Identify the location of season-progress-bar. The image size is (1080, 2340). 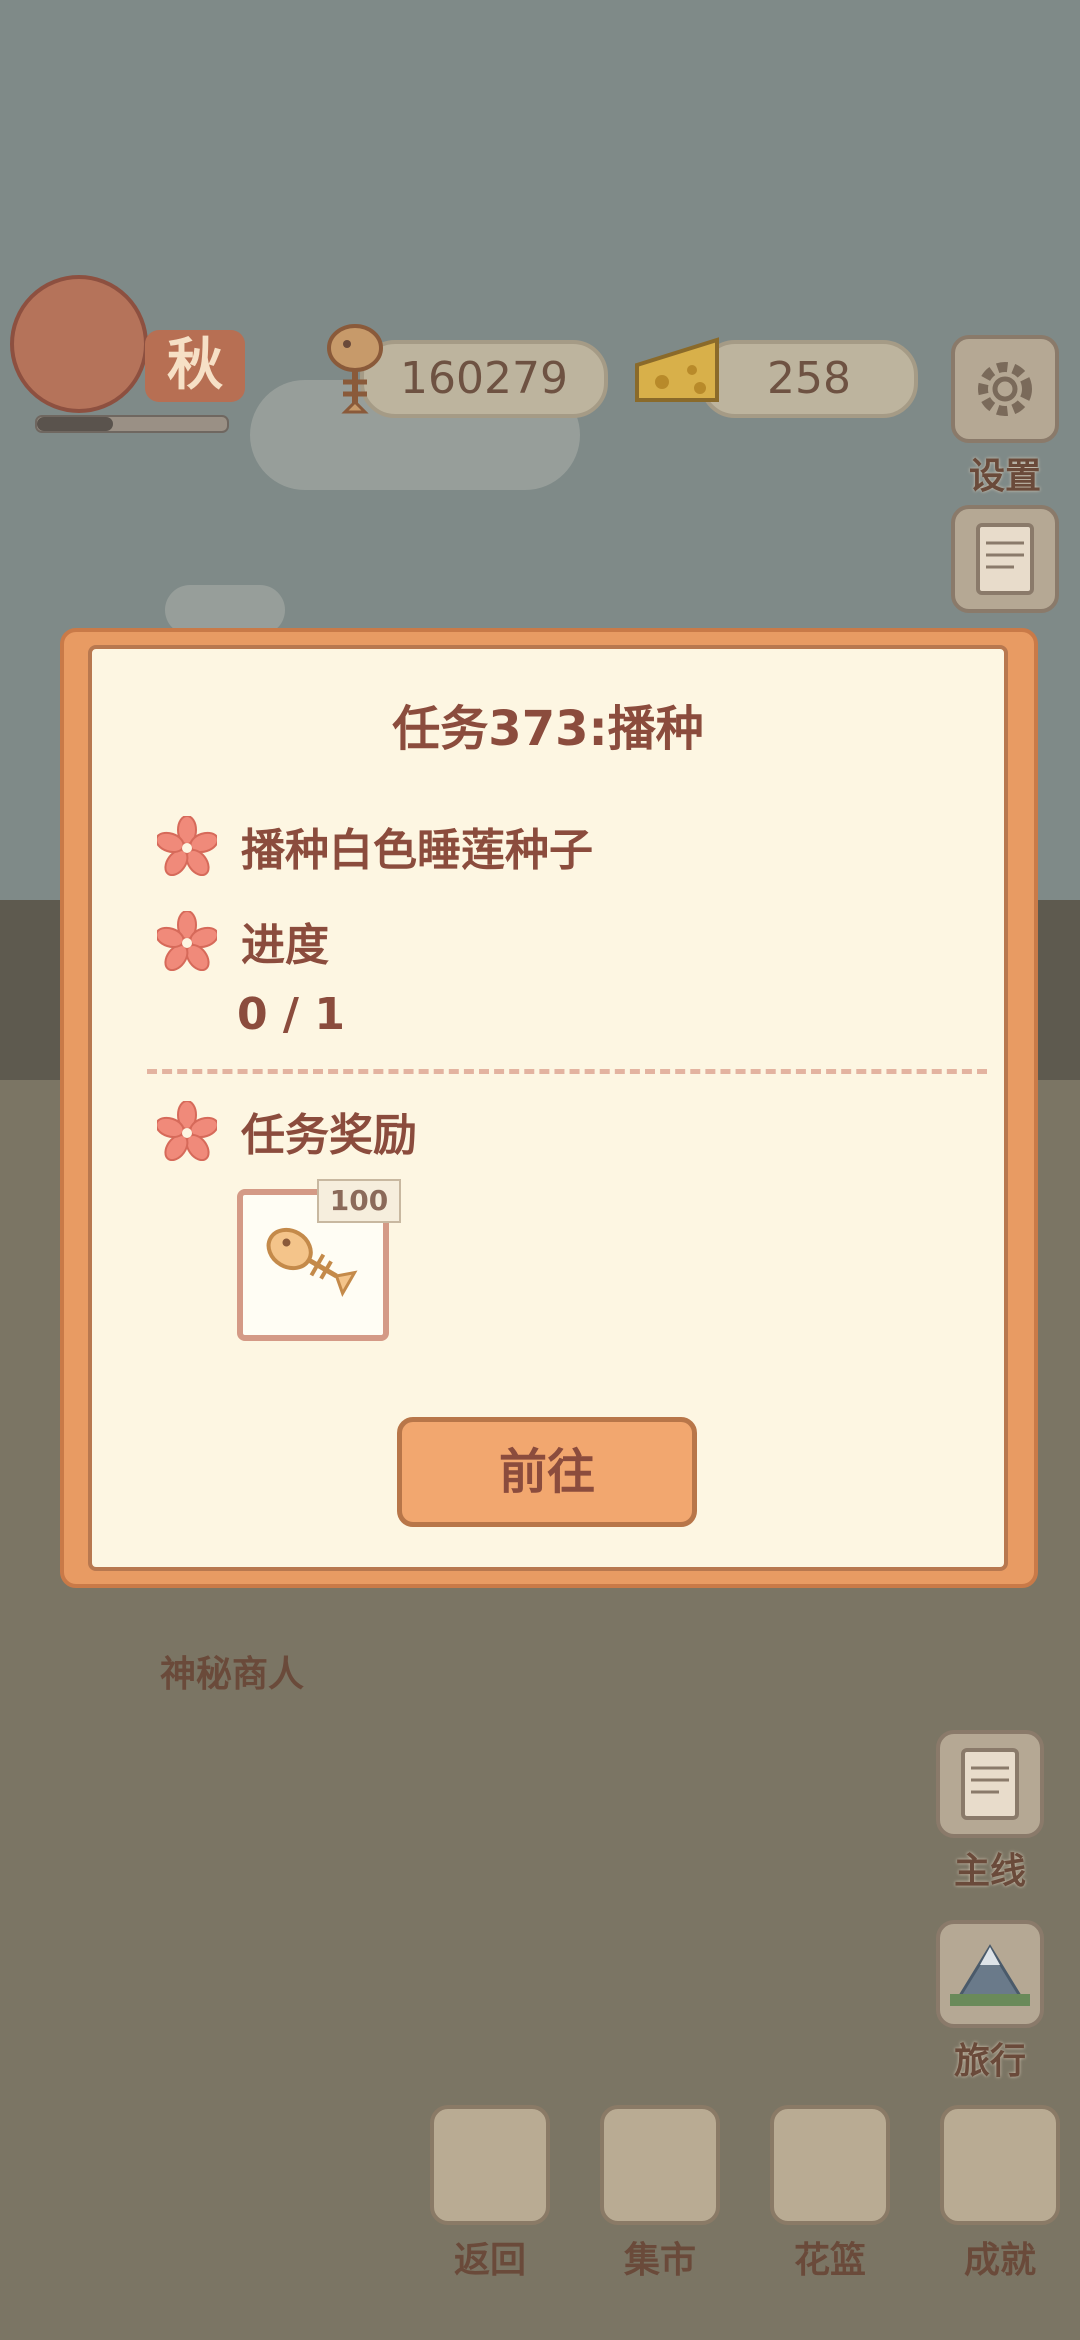
(132, 424).